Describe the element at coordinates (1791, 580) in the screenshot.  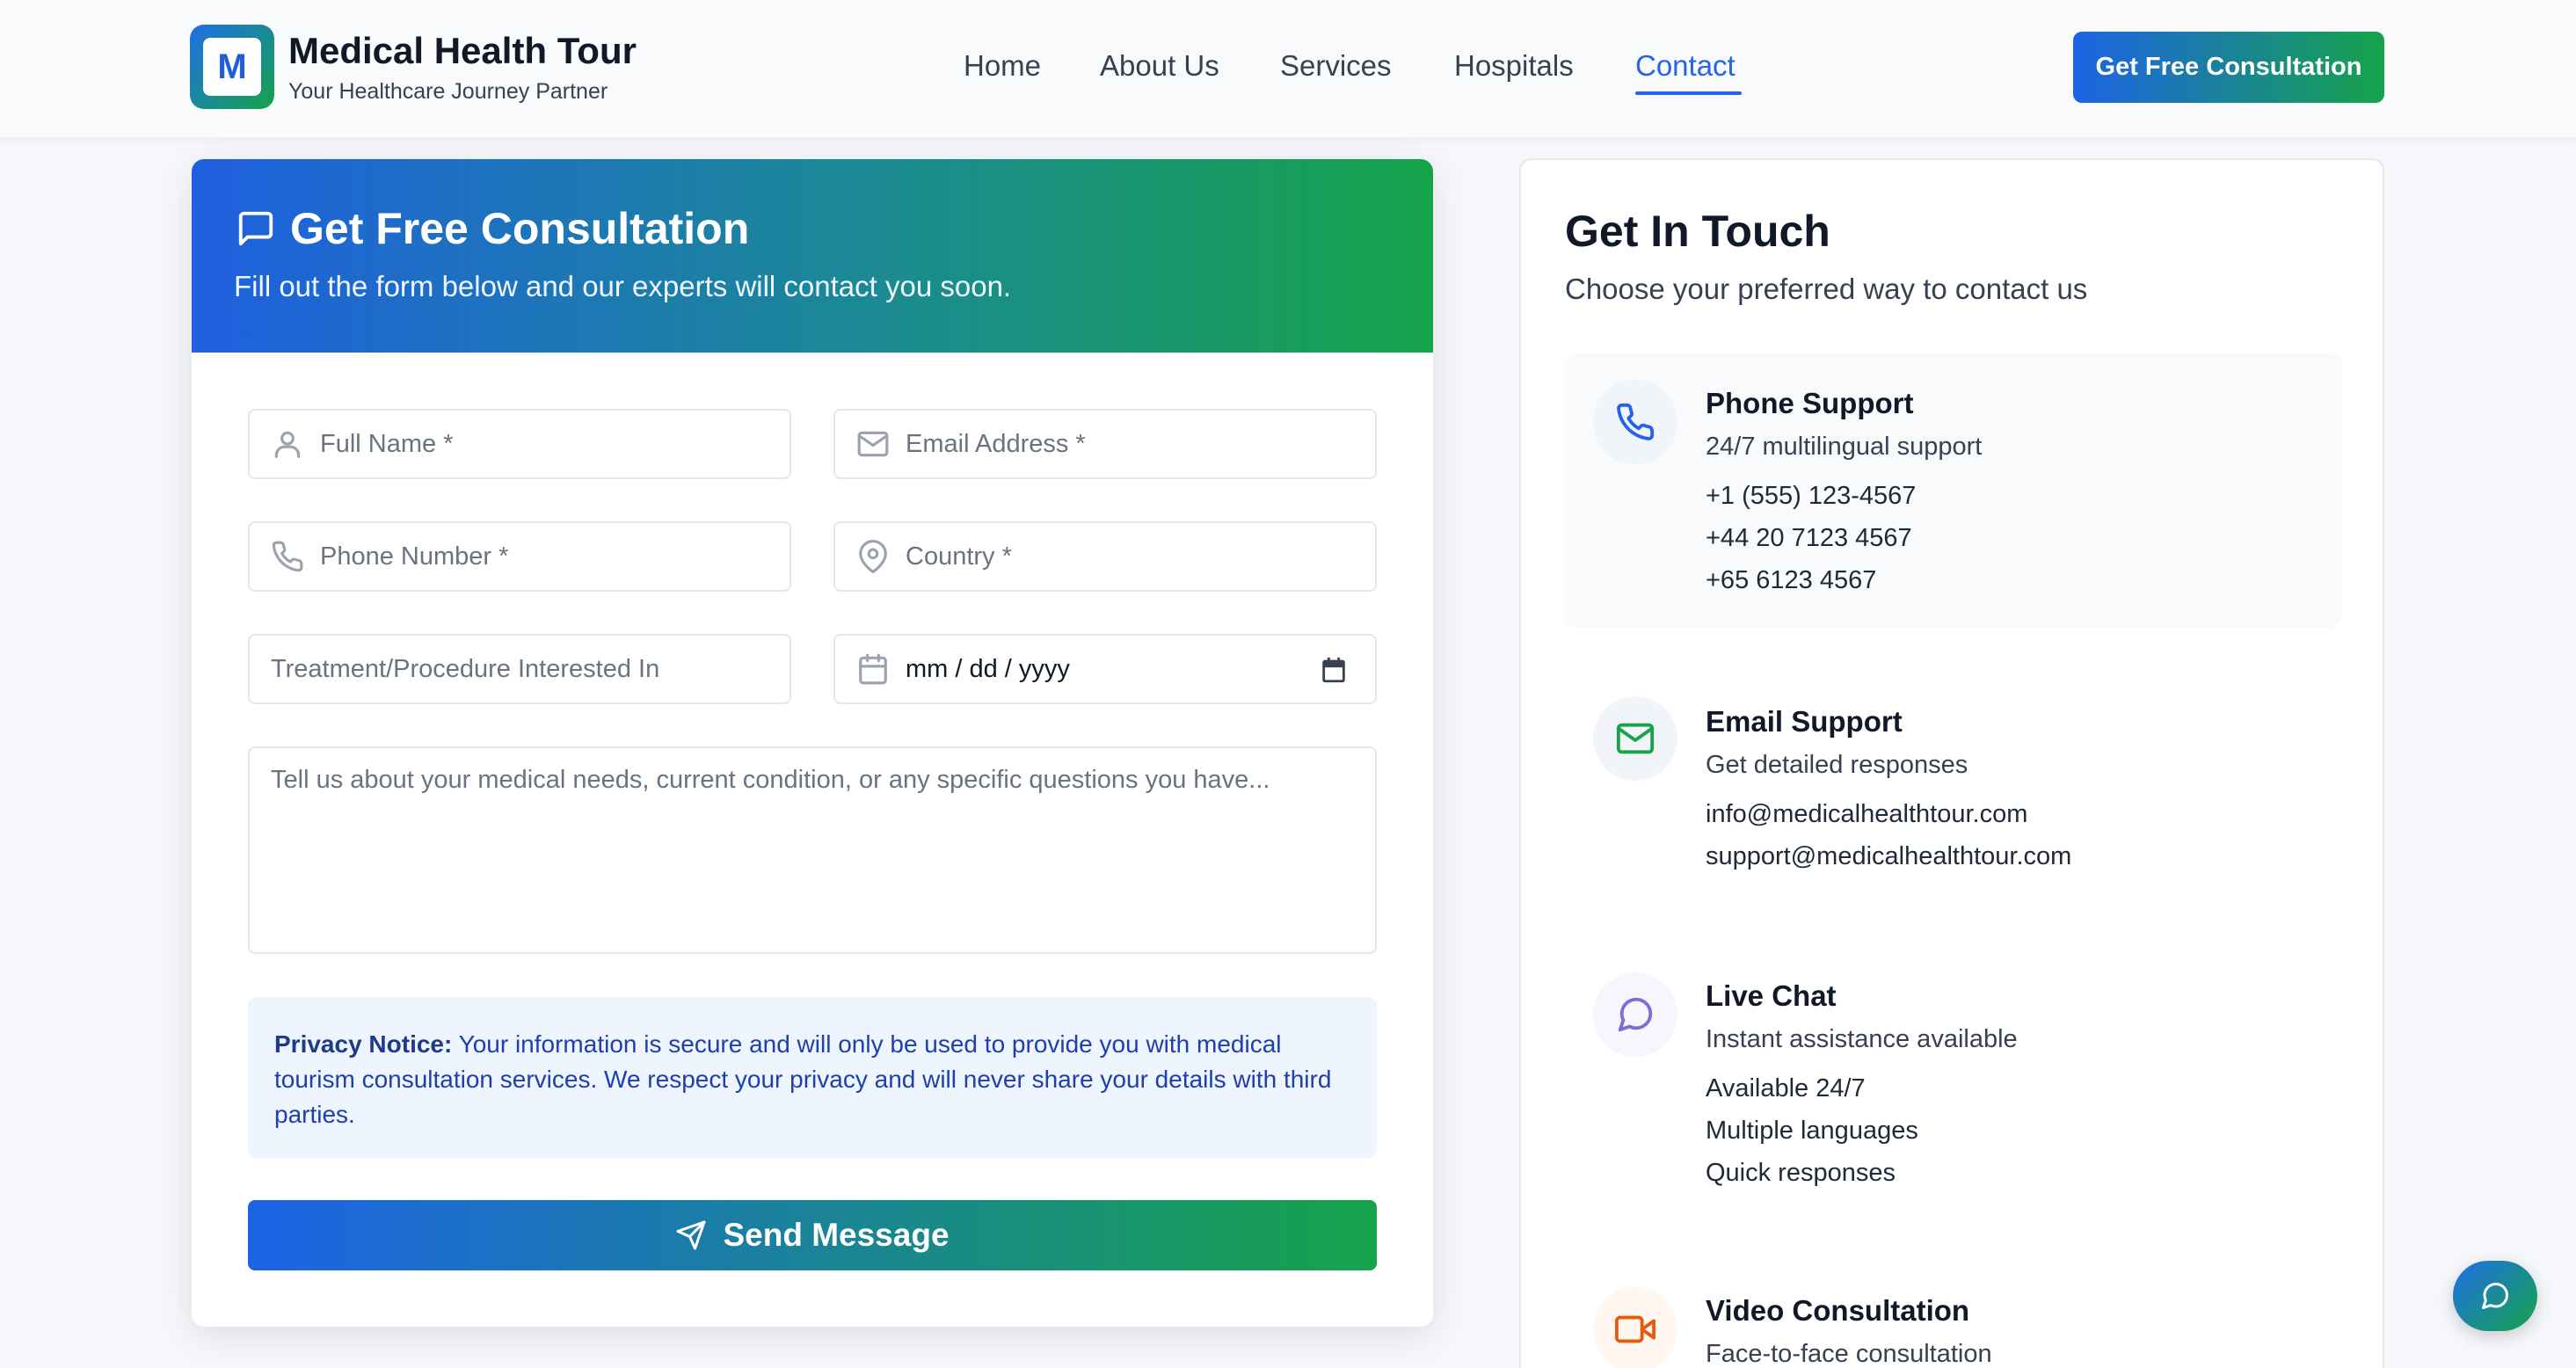
I see `phone-number-sg: +65 6123 4567` at that location.